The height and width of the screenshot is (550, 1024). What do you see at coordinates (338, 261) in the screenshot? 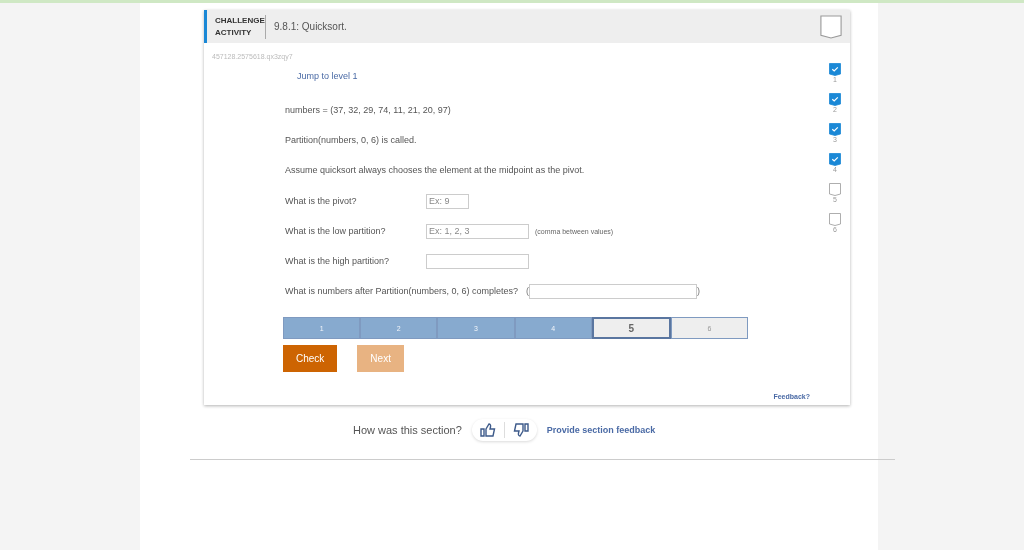
I see `question-label: What is the high partition?` at bounding box center [338, 261].